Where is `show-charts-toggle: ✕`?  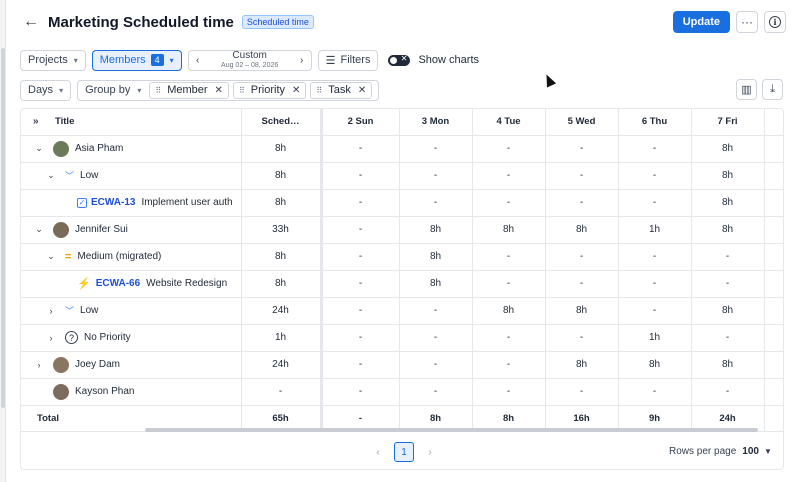
show-charts-toggle: ✕ is located at coordinates (399, 60).